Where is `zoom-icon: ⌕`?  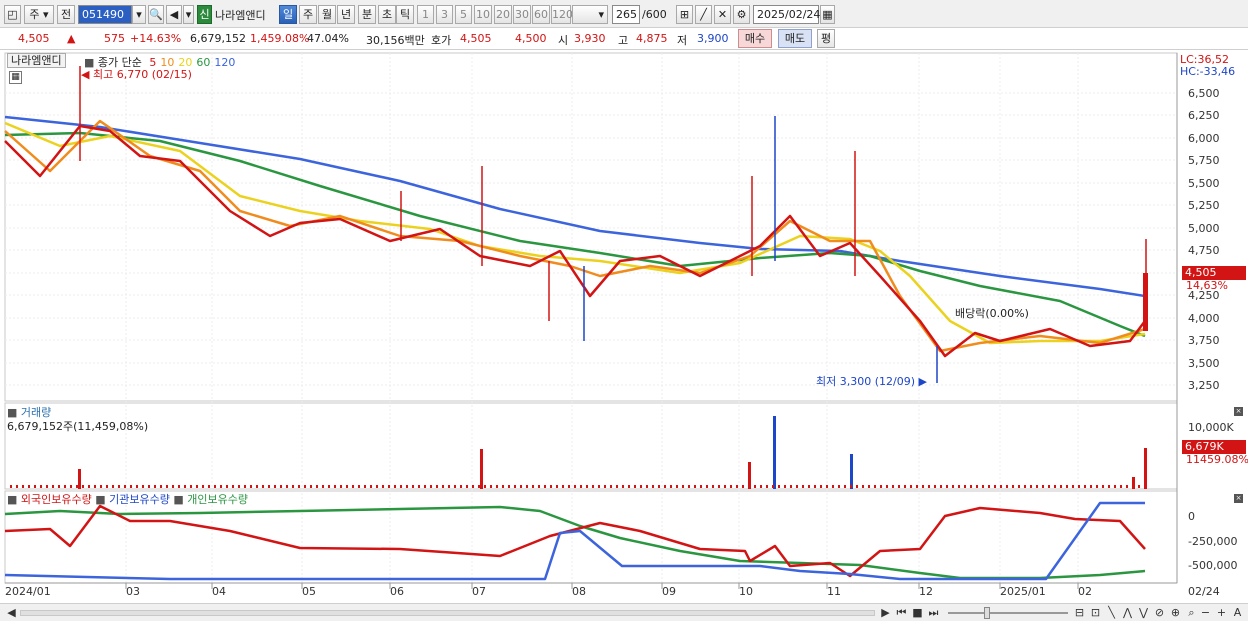 zoom-icon: ⌕ is located at coordinates (1191, 612).